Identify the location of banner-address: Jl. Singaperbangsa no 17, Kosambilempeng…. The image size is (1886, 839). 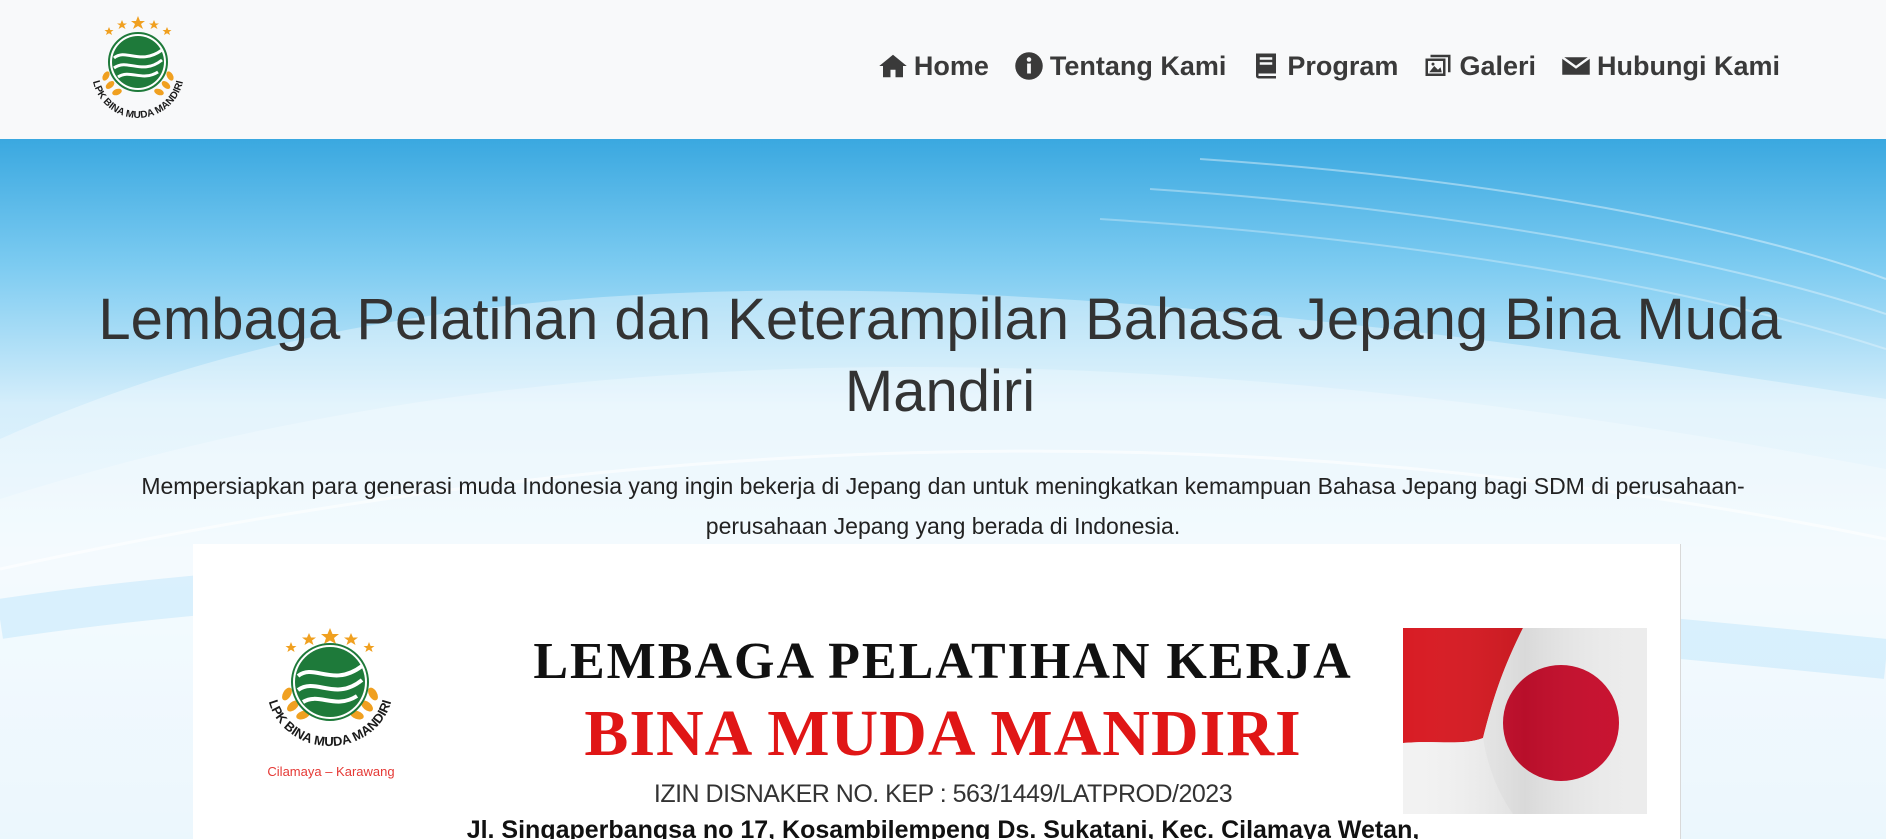
(943, 827).